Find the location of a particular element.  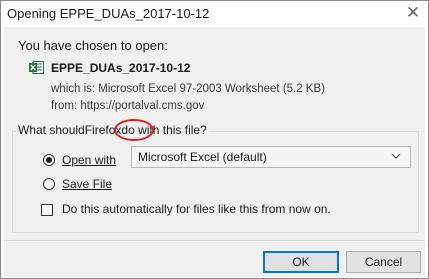

auto-action-checkbox is located at coordinates (47, 210).